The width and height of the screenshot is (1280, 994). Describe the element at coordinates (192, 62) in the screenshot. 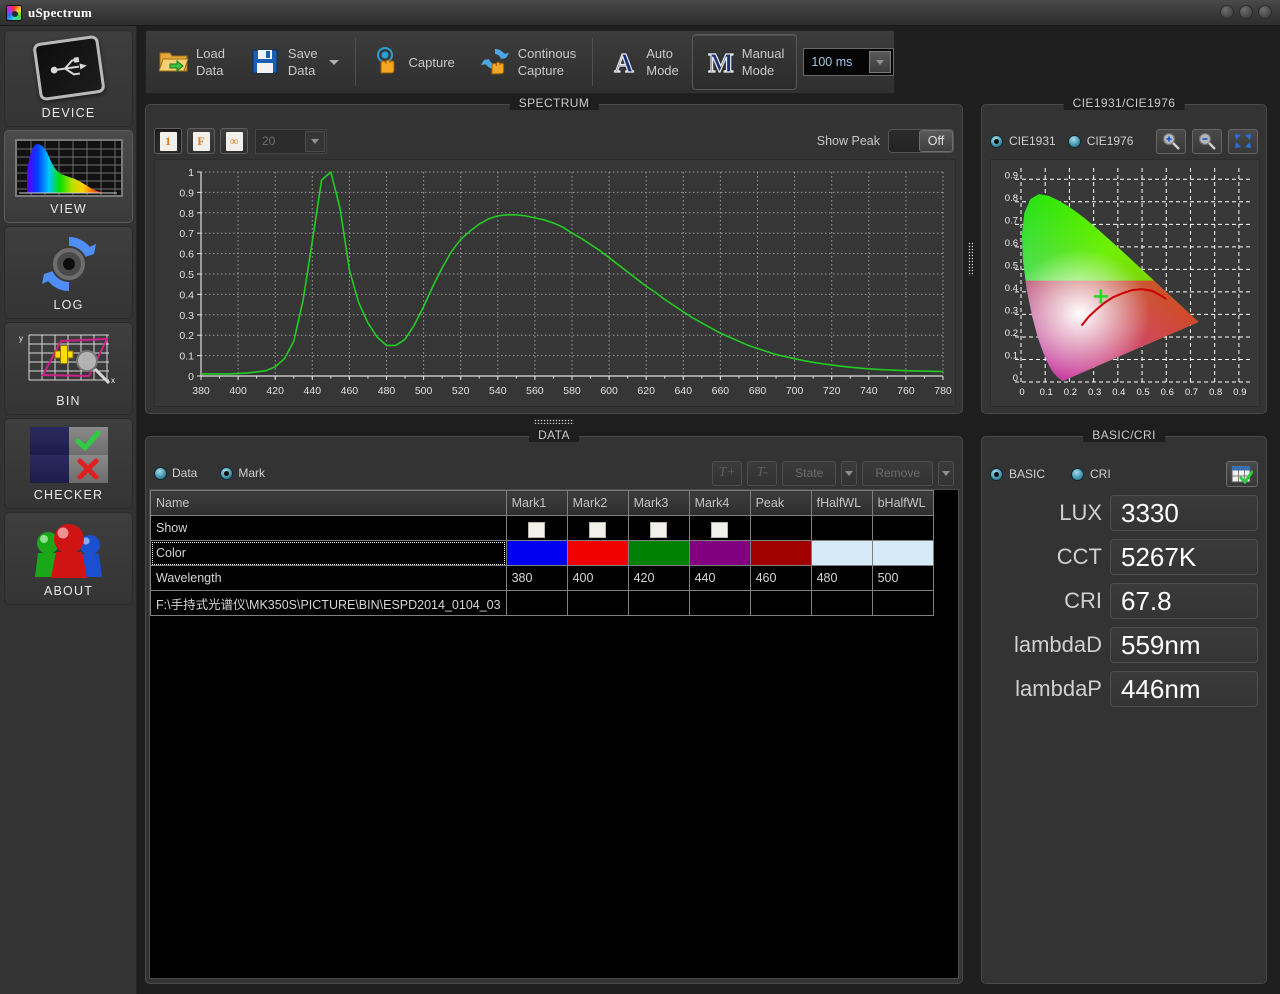

I see `load-data-button: Load Data` at that location.